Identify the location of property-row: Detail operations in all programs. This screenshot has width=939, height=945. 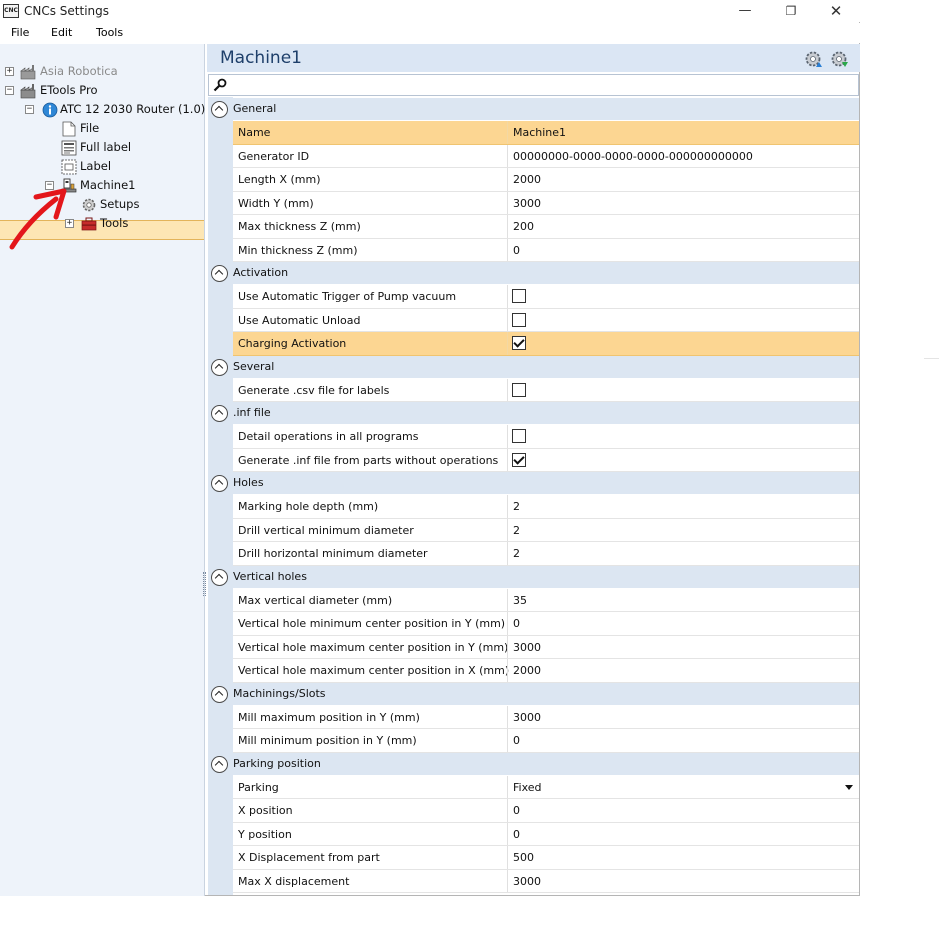
(546, 437).